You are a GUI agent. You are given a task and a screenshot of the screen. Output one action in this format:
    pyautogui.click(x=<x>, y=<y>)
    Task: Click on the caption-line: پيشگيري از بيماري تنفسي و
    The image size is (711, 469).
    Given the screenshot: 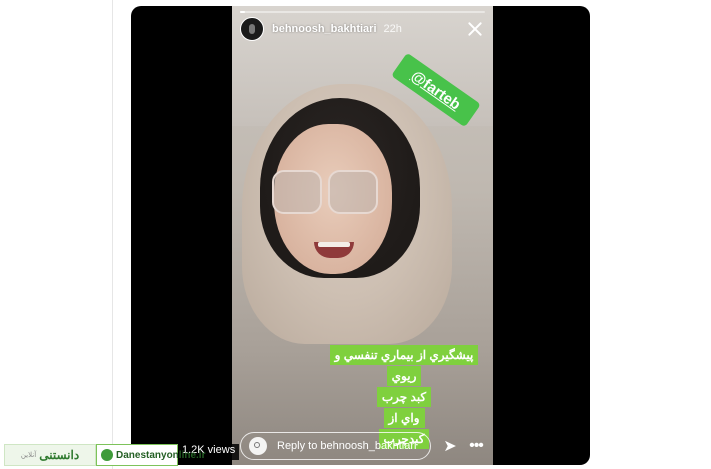 What is the action you would take?
    pyautogui.click(x=404, y=355)
    